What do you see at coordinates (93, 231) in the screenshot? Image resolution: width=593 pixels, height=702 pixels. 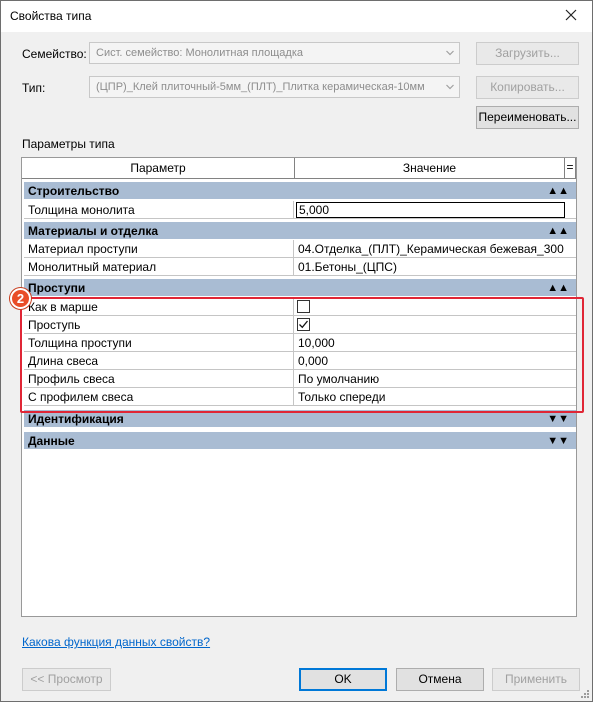 I see `group-title: Материалы и отделка` at bounding box center [93, 231].